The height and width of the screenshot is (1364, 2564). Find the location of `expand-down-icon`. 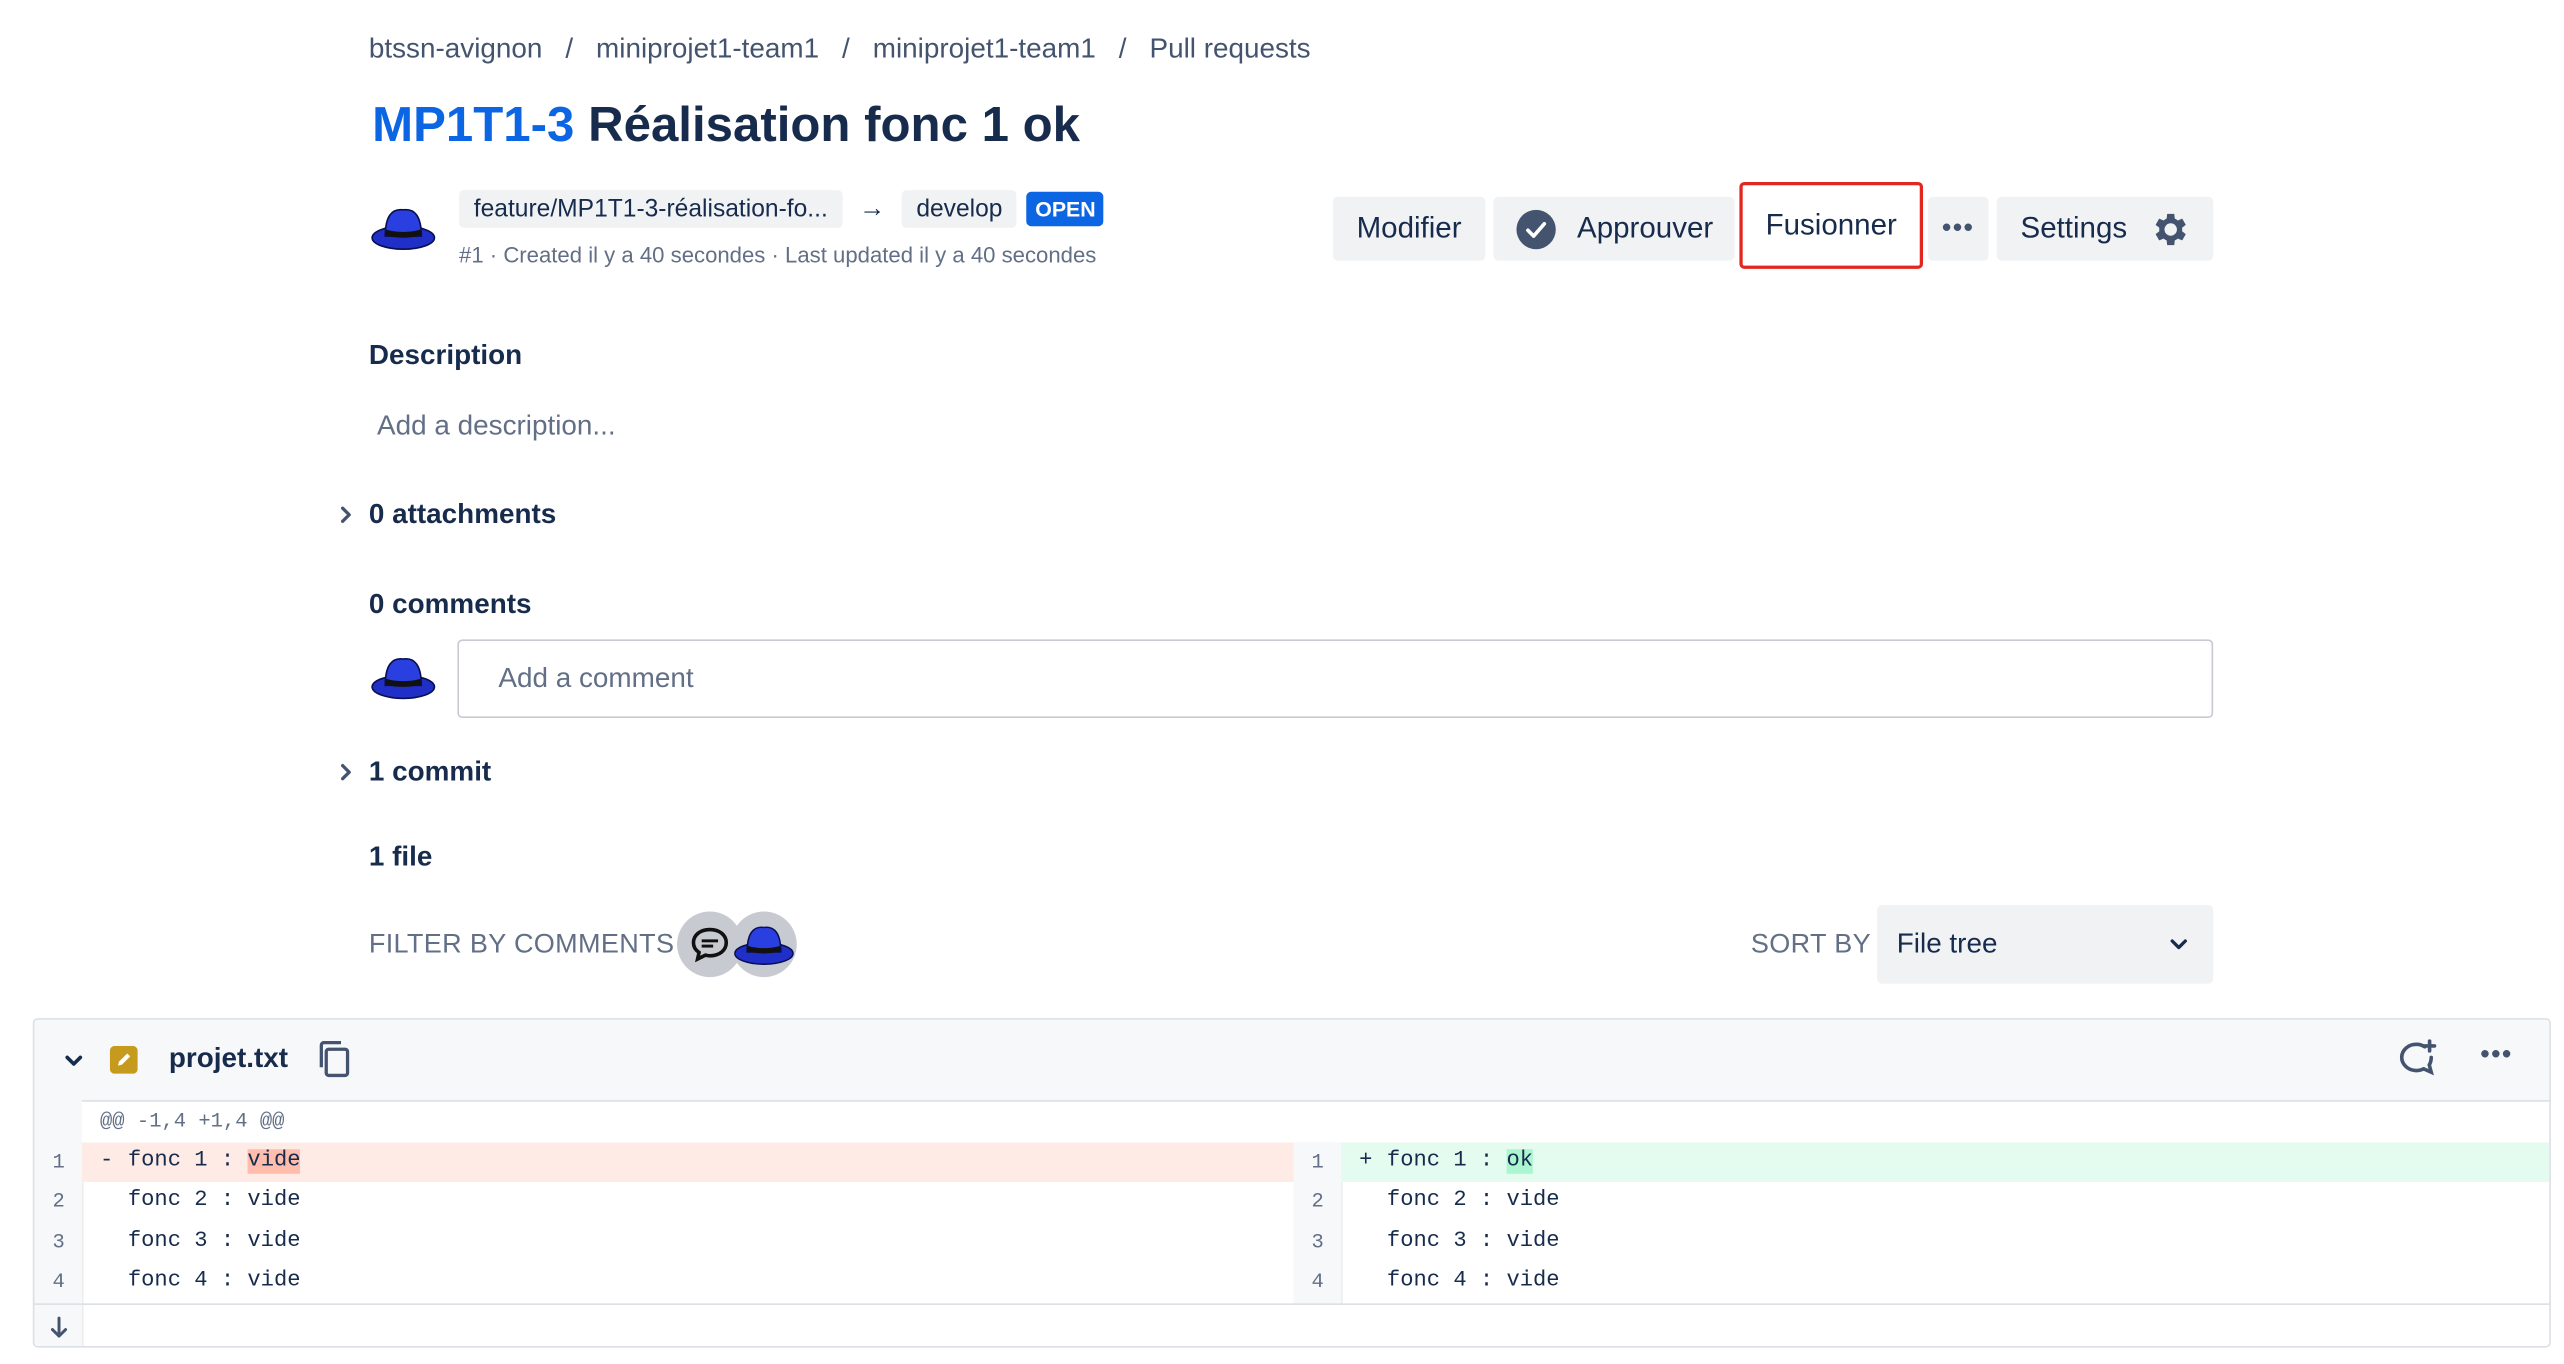

expand-down-icon is located at coordinates (59, 1328).